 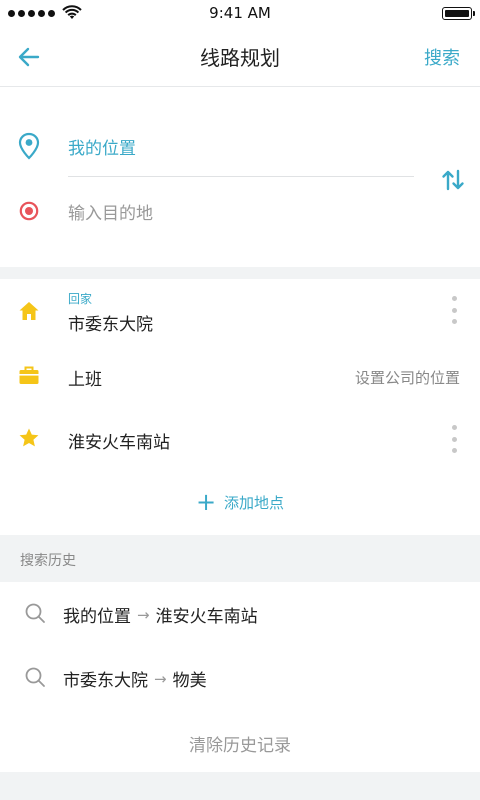 What do you see at coordinates (48, 561) in the screenshot?
I see `history-title: 搜索历史` at bounding box center [48, 561].